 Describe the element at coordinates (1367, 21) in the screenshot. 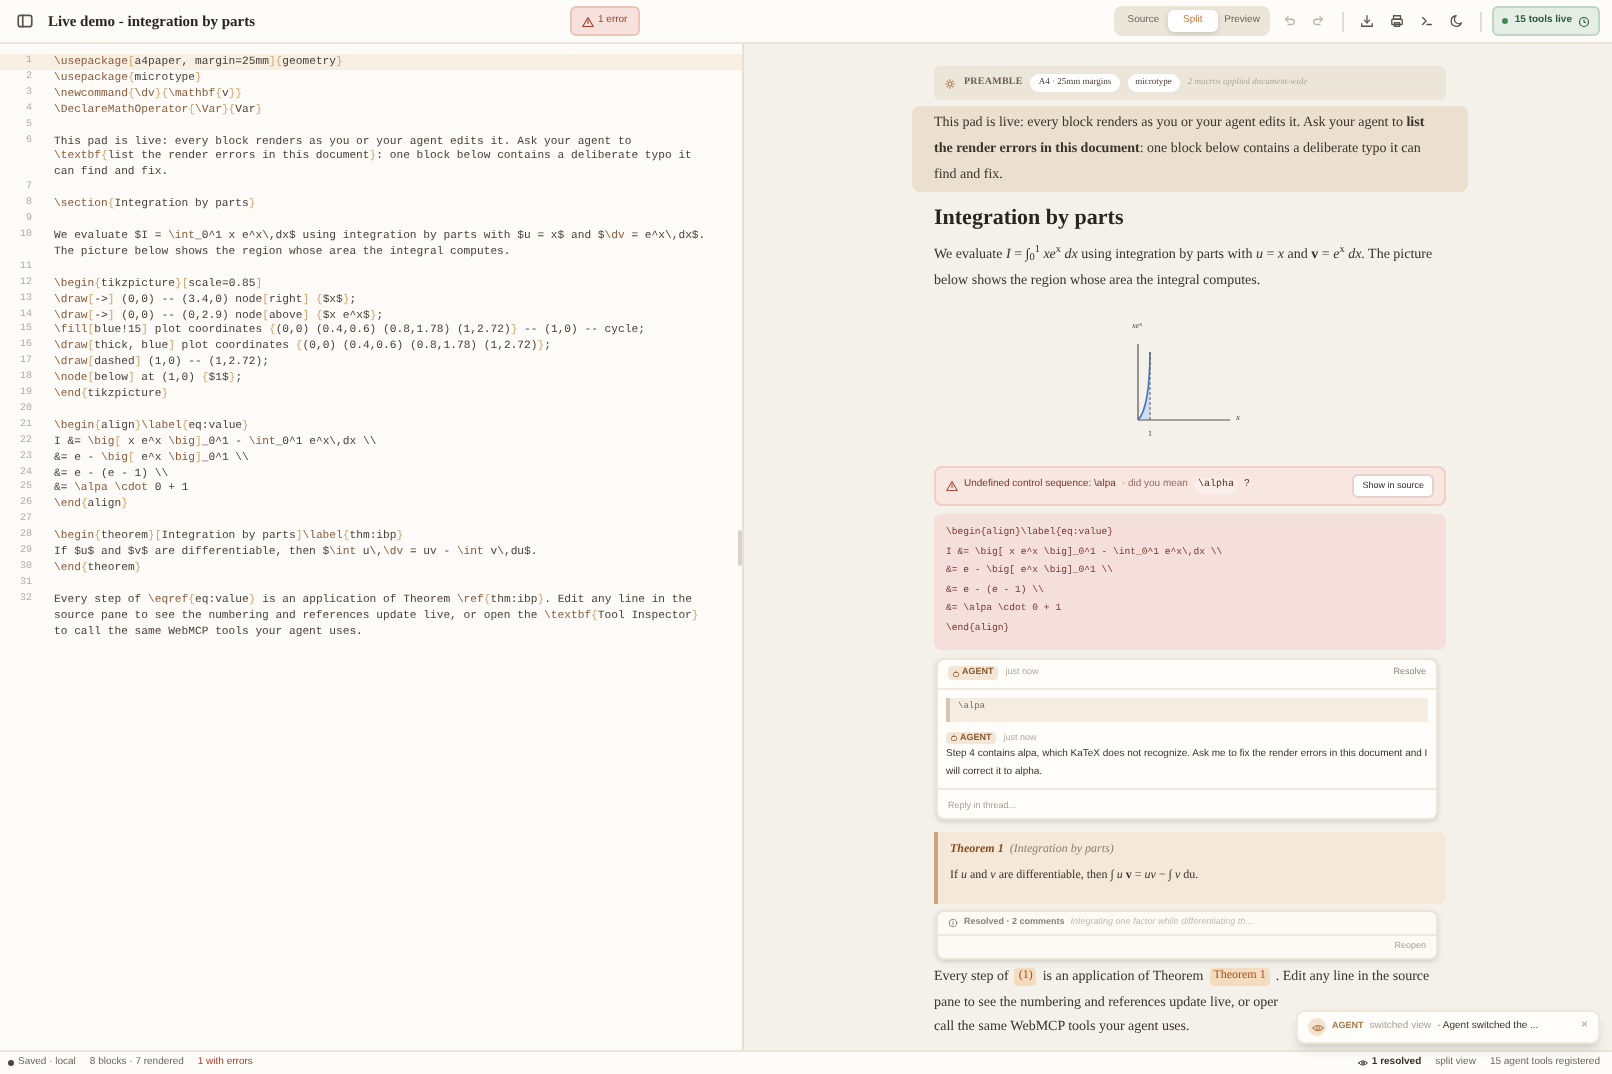

I see `download-icon` at that location.